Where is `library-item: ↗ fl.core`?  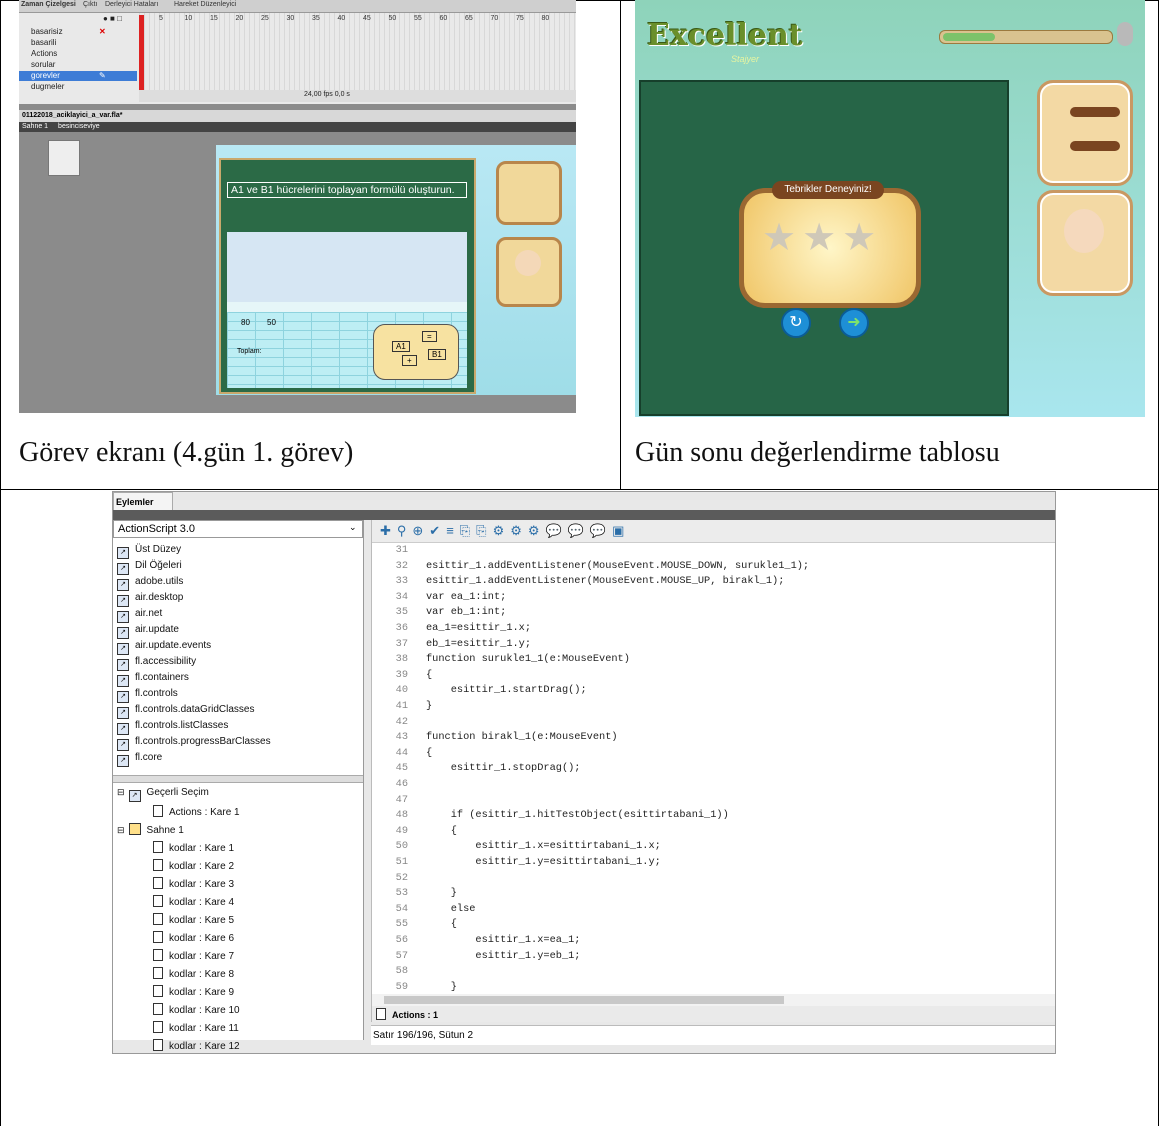 library-item: ↗ fl.core is located at coordinates (139, 759).